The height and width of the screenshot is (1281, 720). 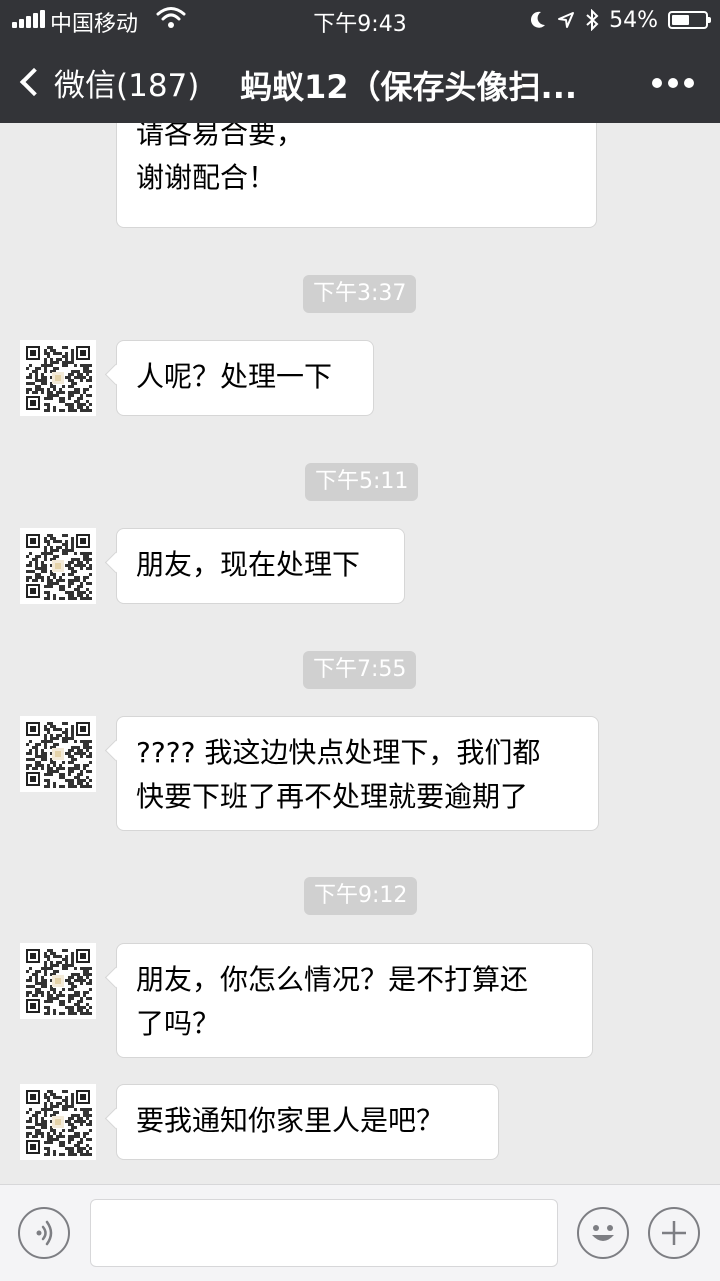 I want to click on moon-icon, so click(x=538, y=19).